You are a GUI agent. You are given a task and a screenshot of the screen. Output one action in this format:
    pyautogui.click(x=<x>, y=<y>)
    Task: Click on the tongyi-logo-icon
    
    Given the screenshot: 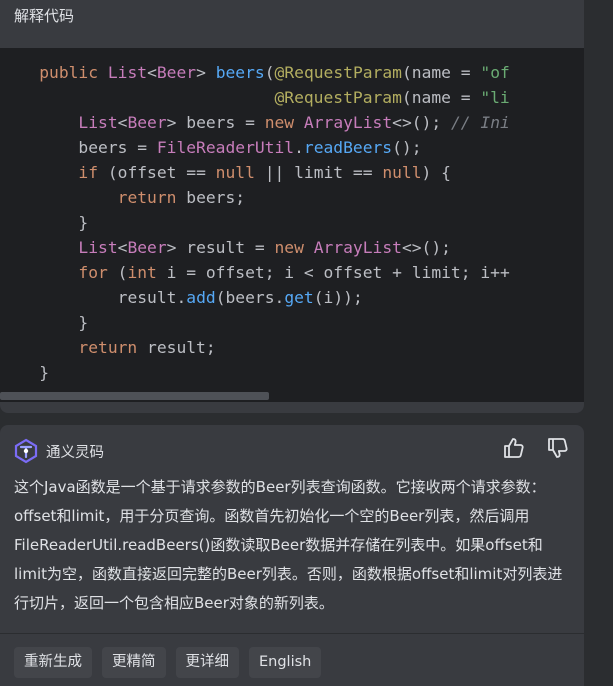 What is the action you would take?
    pyautogui.click(x=26, y=451)
    